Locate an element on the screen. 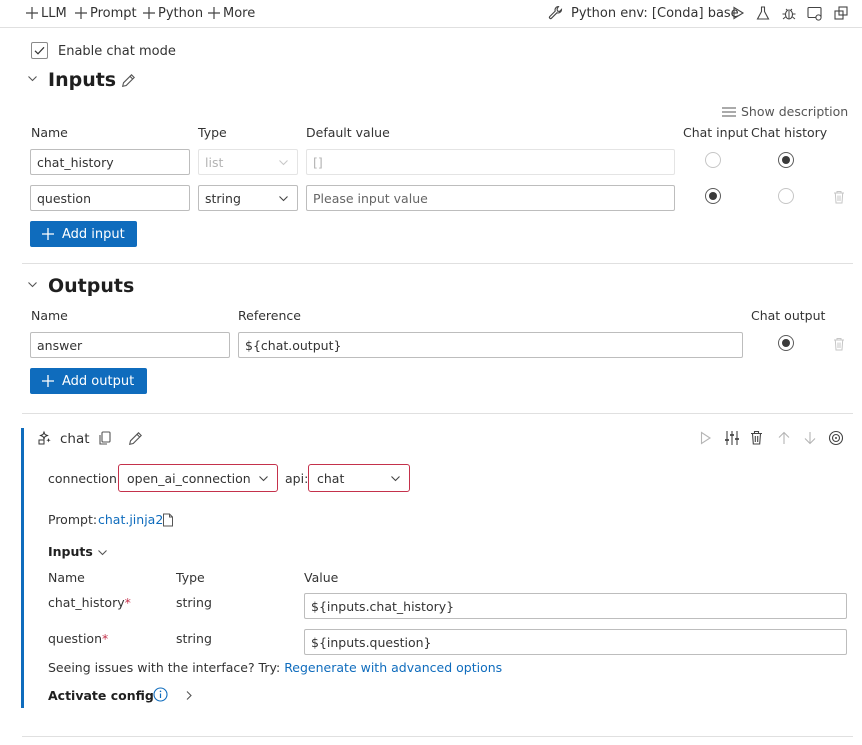 The width and height of the screenshot is (862, 745). delete-node-button is located at coordinates (756, 437).